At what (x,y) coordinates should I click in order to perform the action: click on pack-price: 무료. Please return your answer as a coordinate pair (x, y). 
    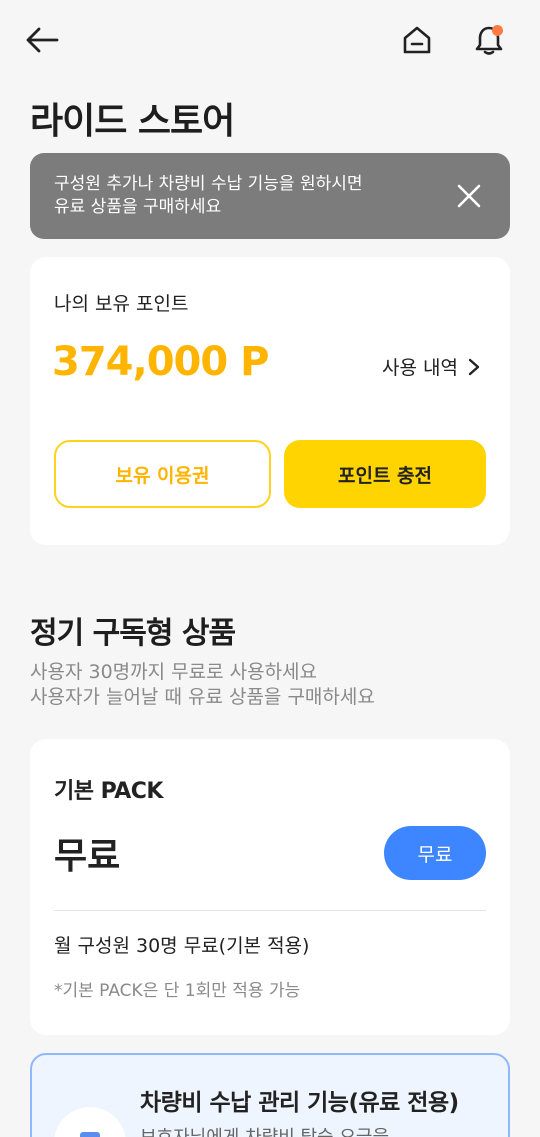
    Looking at the image, I should click on (87, 856).